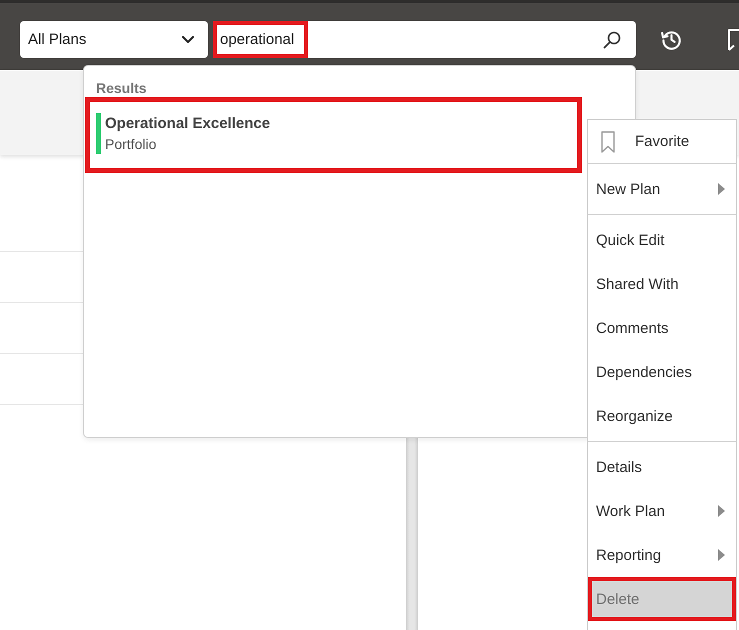  Describe the element at coordinates (260, 39) in the screenshot. I see `search-input: operational` at that location.